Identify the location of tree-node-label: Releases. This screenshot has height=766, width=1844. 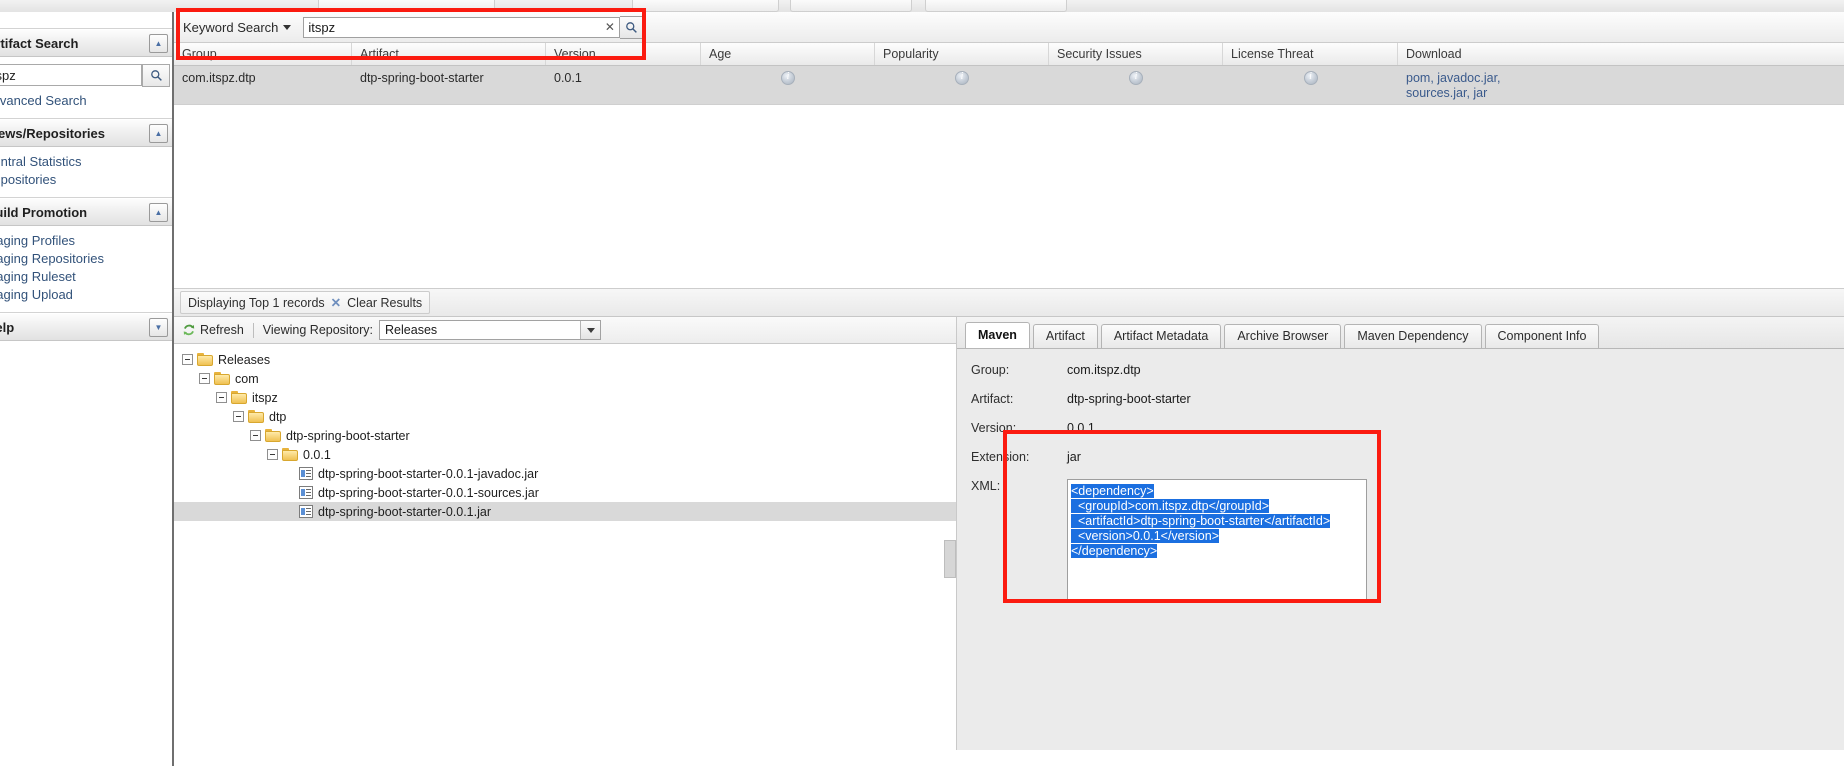
(244, 359).